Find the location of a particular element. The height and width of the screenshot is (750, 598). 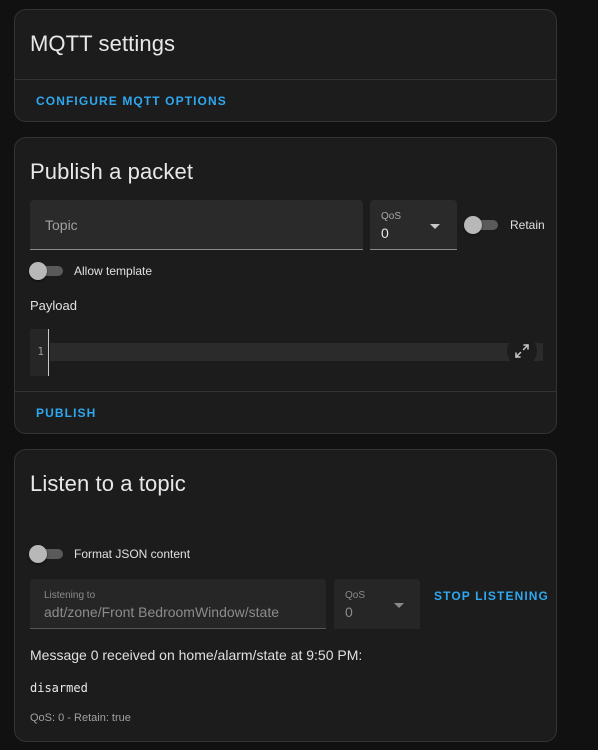

stop-listening-button: STOP LISTENING is located at coordinates (491, 596).